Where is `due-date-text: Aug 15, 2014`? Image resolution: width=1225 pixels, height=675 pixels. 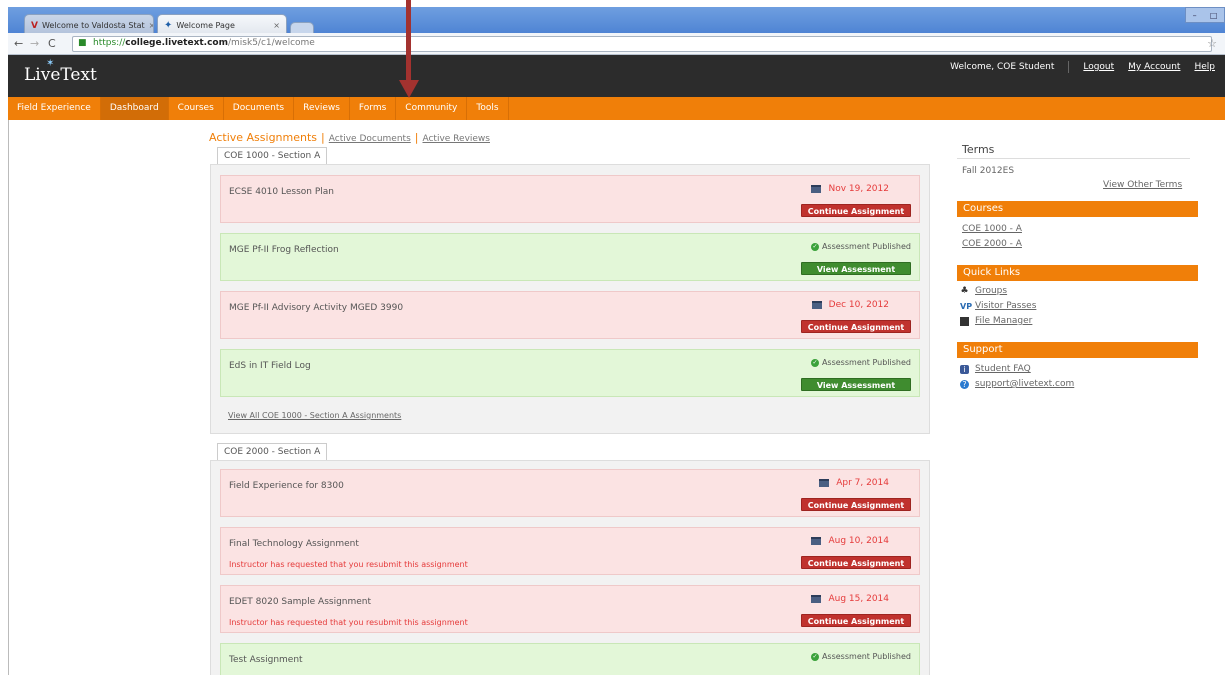
due-date-text: Aug 15, 2014 is located at coordinates (858, 599).